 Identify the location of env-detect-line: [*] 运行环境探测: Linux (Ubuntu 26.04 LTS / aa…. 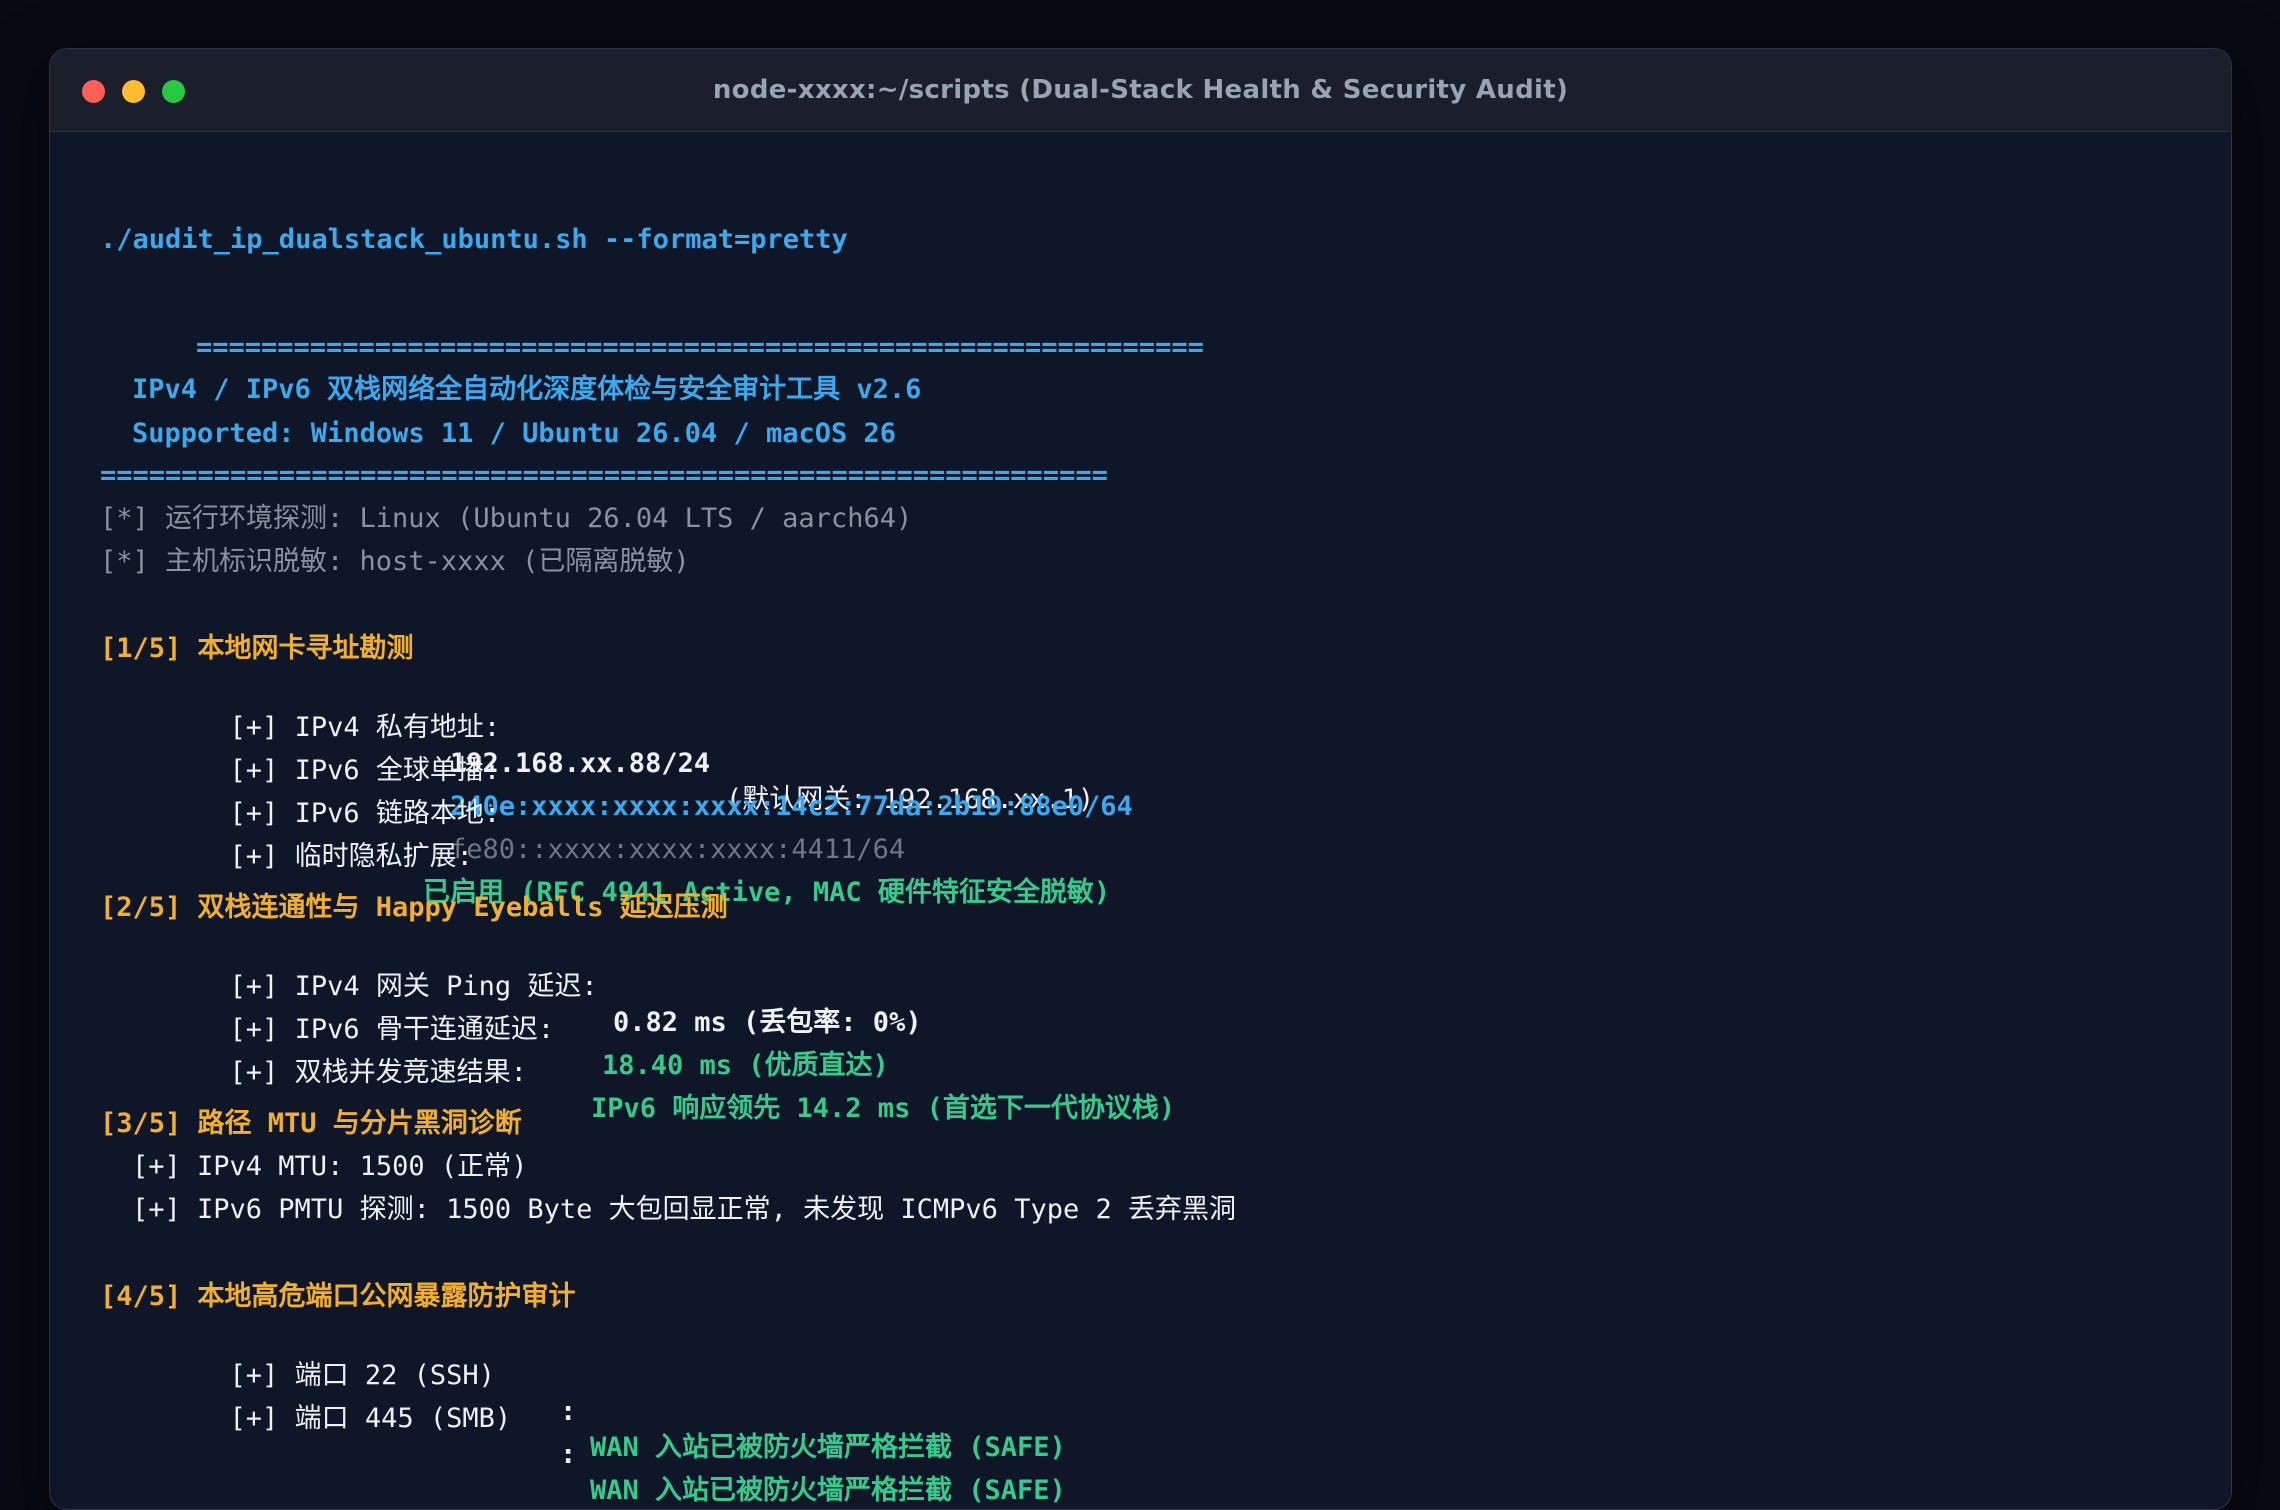
(506, 518).